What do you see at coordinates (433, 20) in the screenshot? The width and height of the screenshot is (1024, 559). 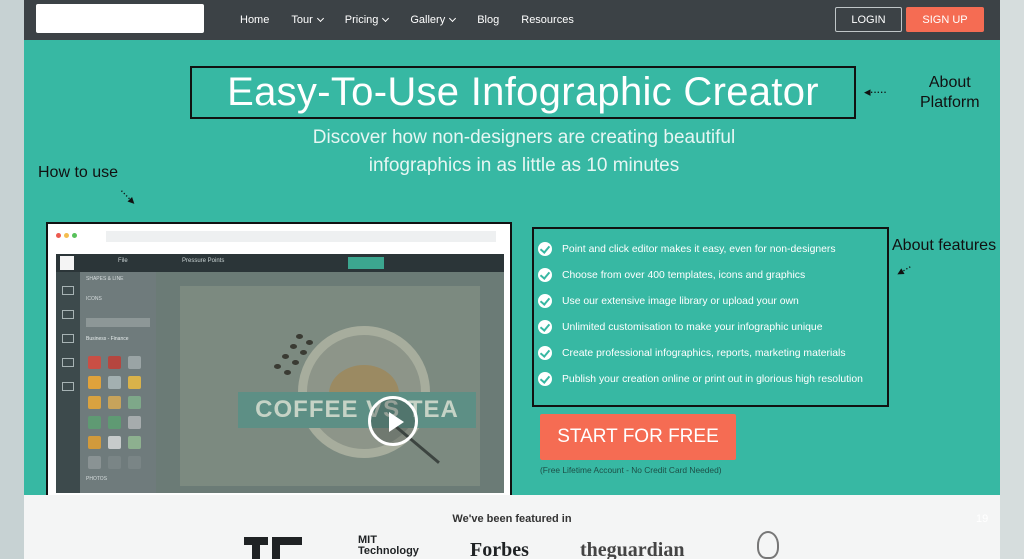 I see `nav-gallery: Gallery` at bounding box center [433, 20].